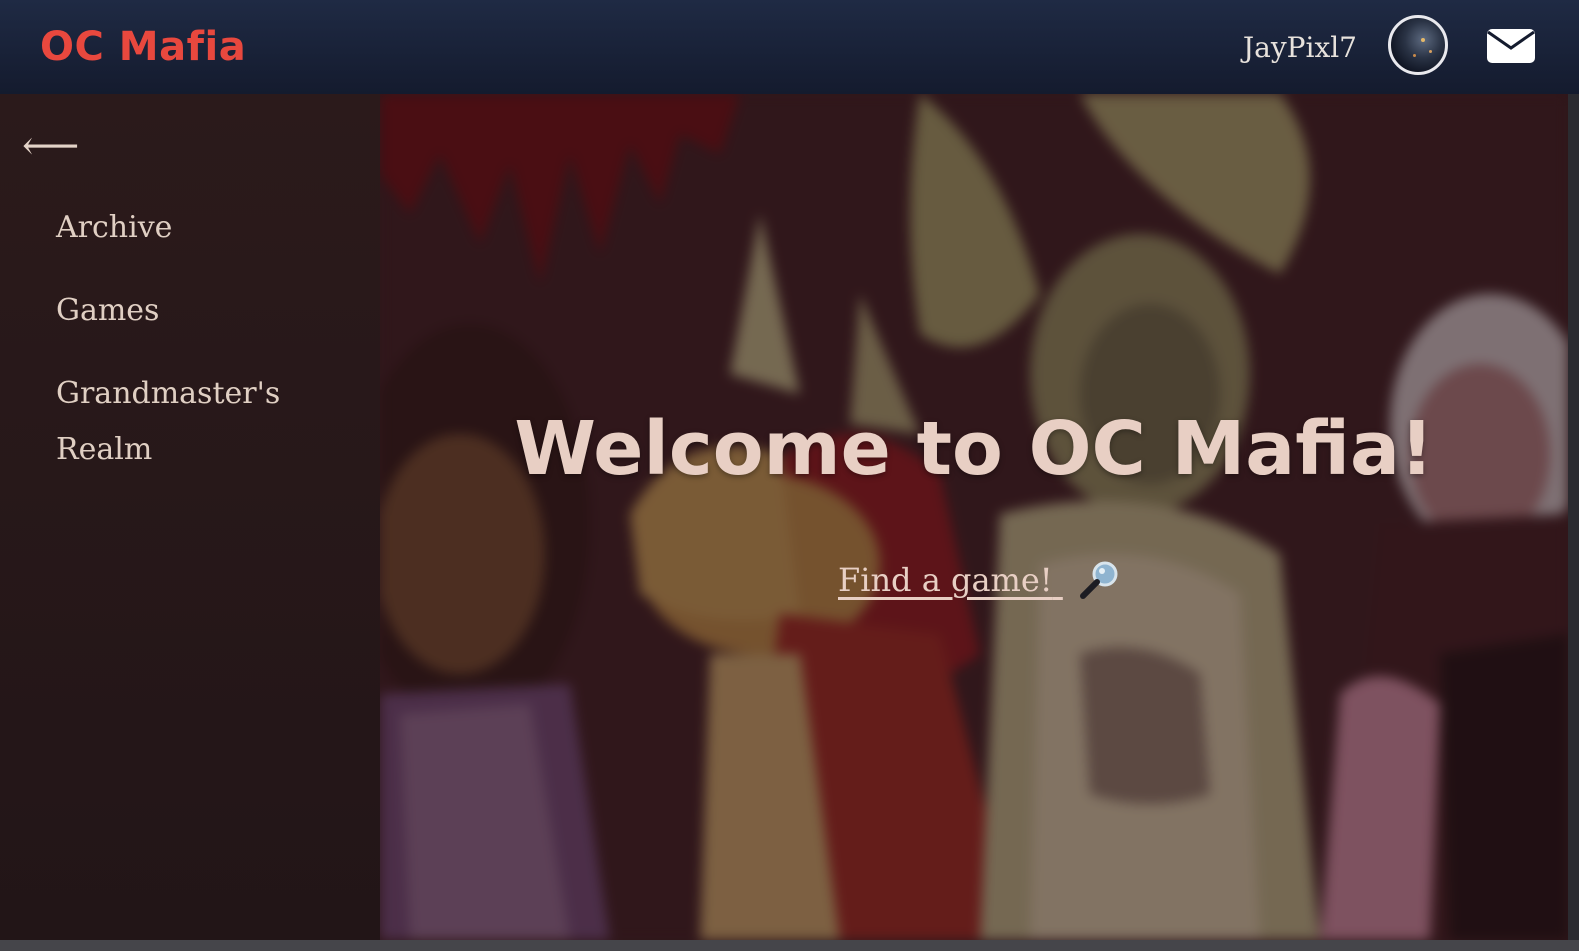 This screenshot has width=1579, height=951. I want to click on bottom-edge, so click(789, 945).